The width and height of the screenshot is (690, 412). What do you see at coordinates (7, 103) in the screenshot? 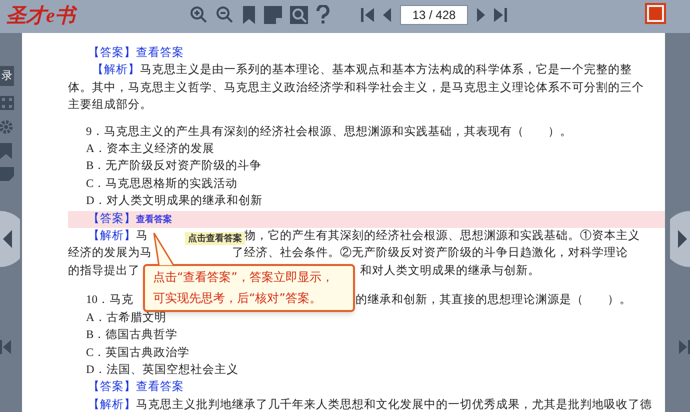
I see `grid-icon` at bounding box center [7, 103].